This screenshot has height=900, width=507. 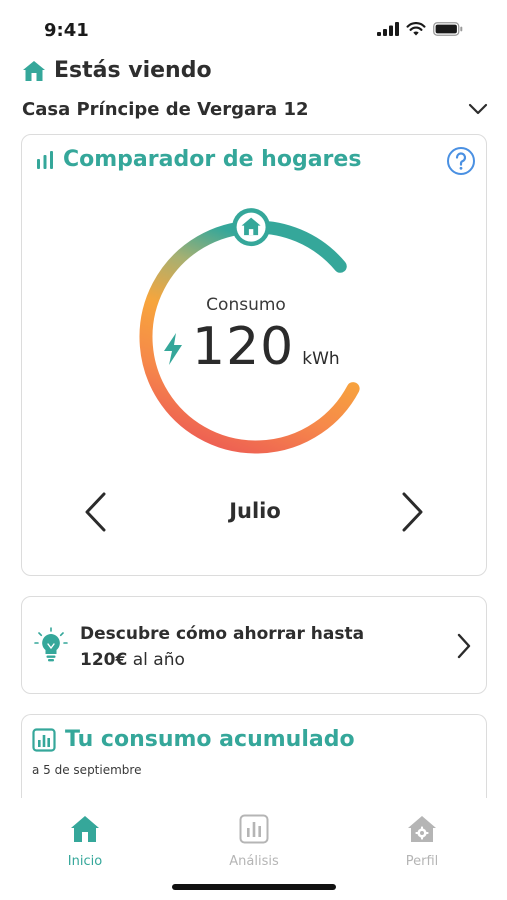 I want to click on tab-inicio: Inicio, so click(x=85, y=841).